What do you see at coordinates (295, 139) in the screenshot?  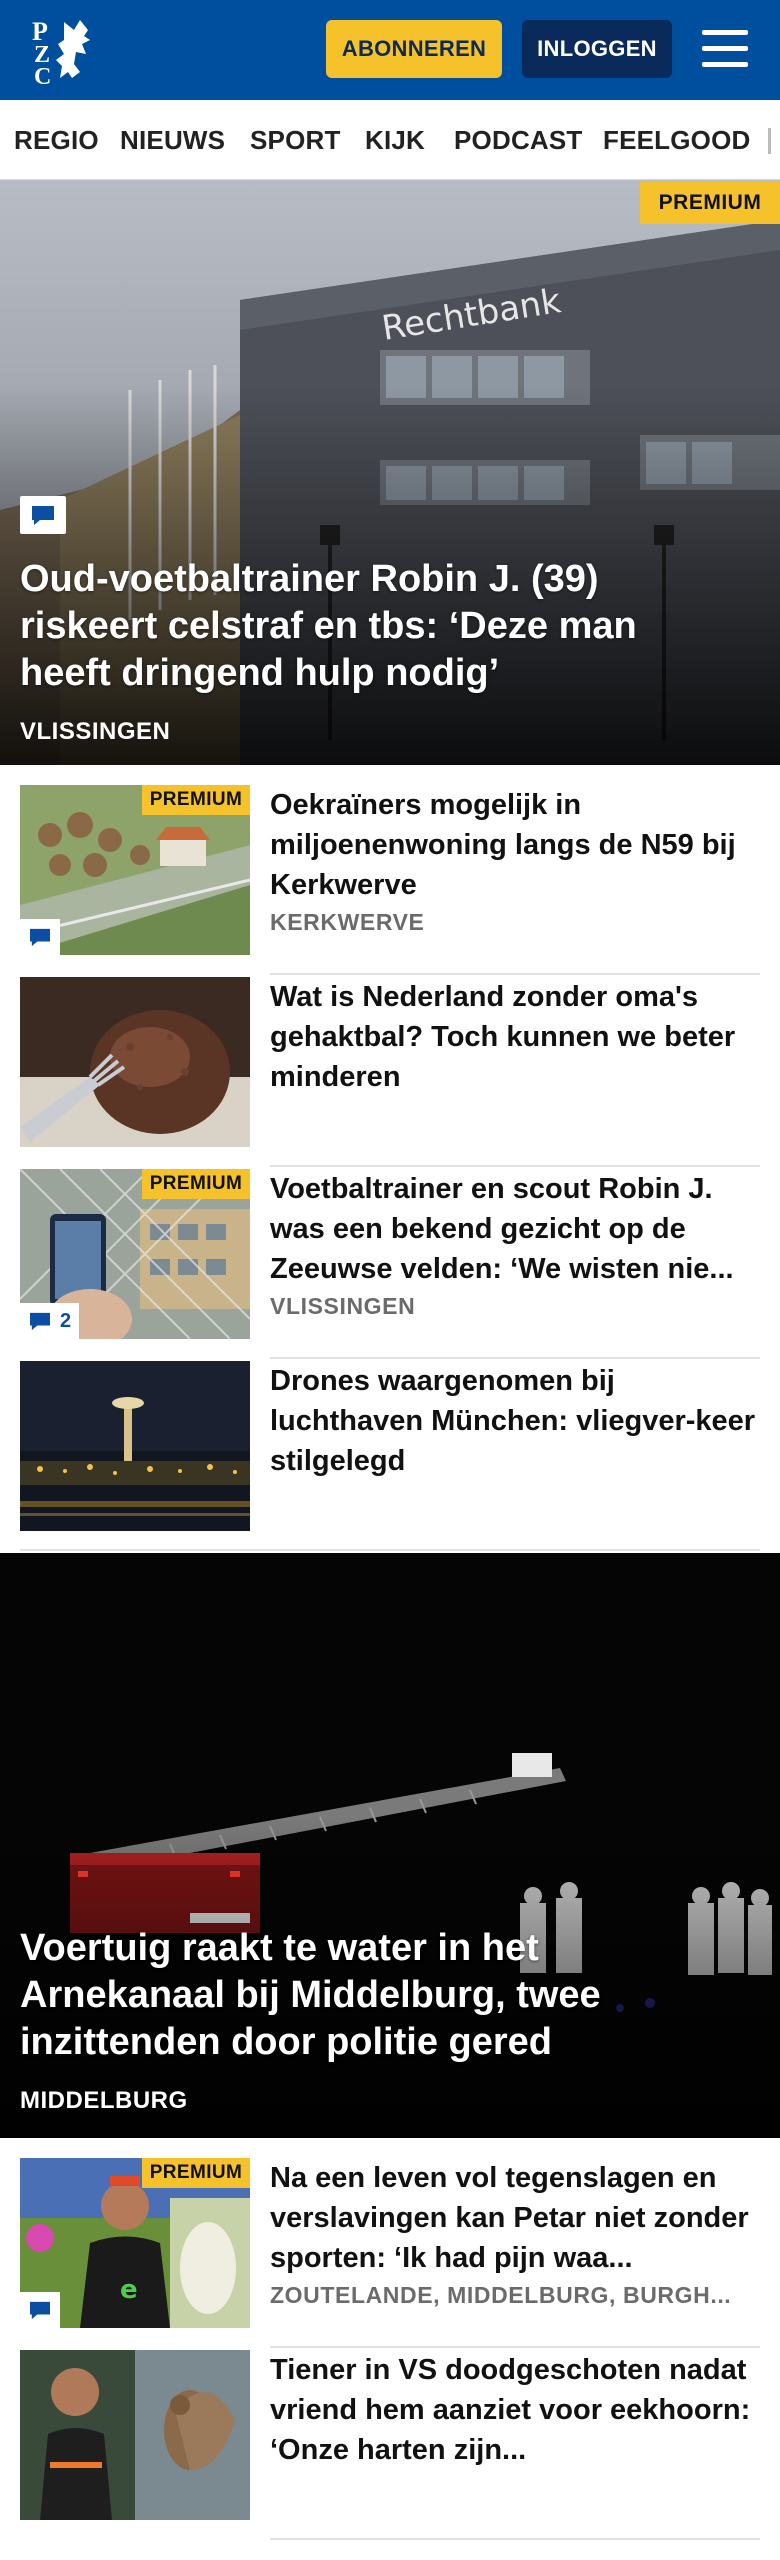 I see `nav-item-sport: SPORT` at bounding box center [295, 139].